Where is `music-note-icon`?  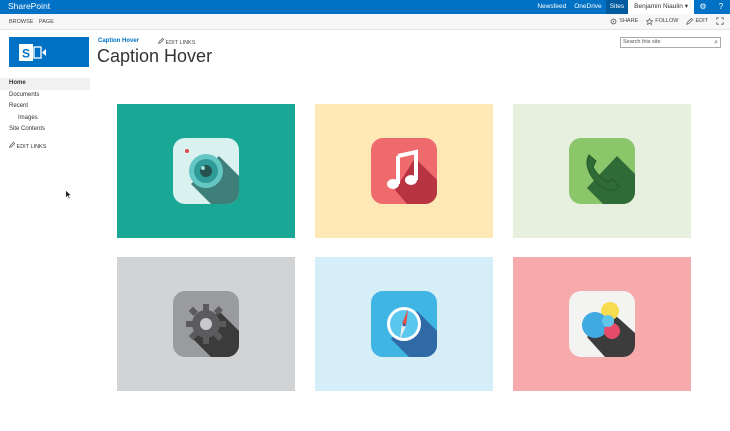
music-note-icon is located at coordinates (404, 171).